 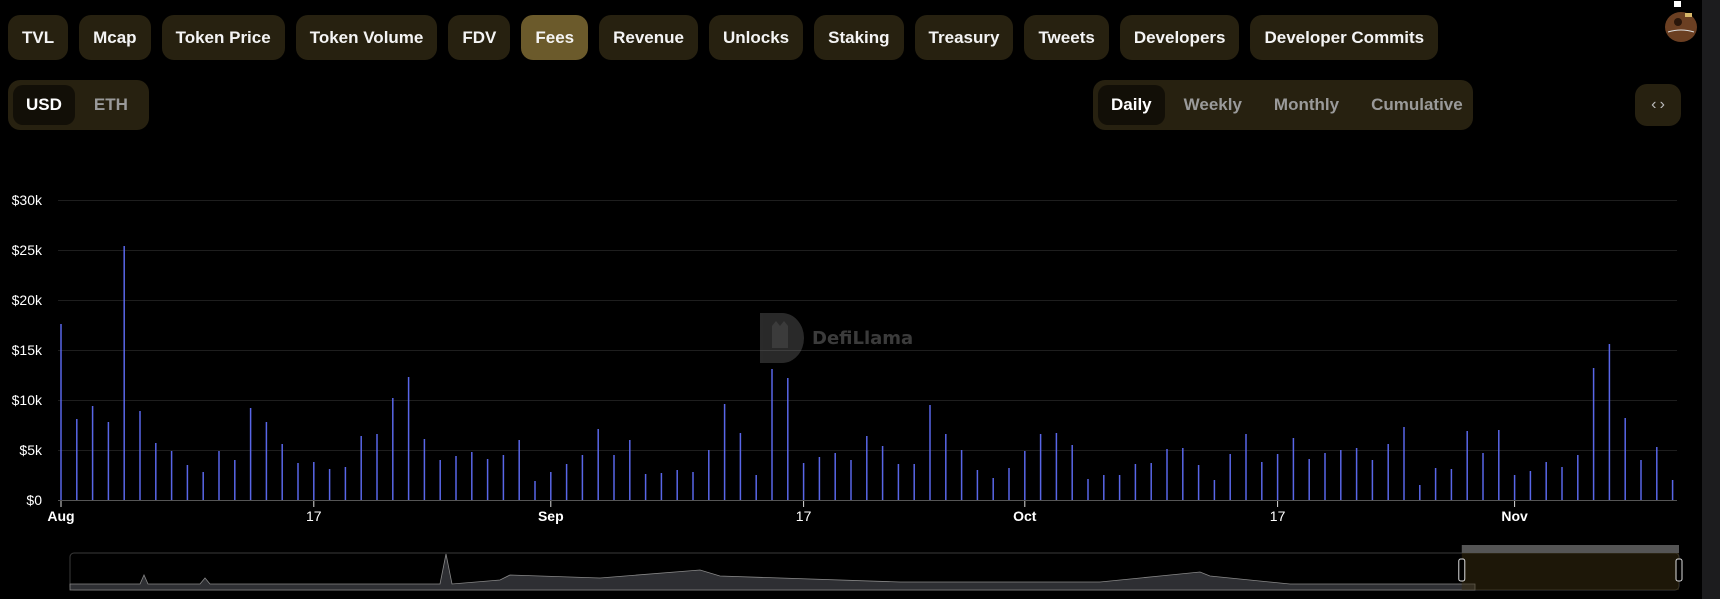 What do you see at coordinates (111, 105) in the screenshot?
I see `currency-option-eth: ETH` at bounding box center [111, 105].